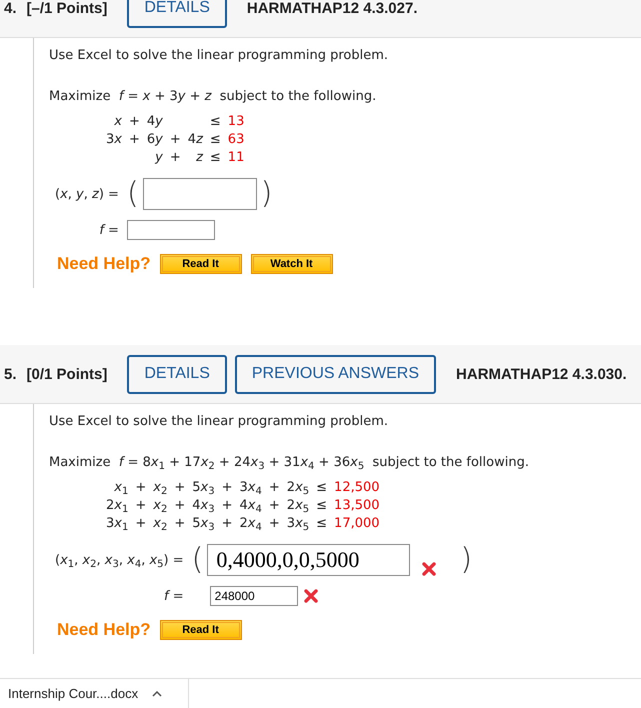 The height and width of the screenshot is (708, 641). I want to click on question-number: 5., so click(10, 374).